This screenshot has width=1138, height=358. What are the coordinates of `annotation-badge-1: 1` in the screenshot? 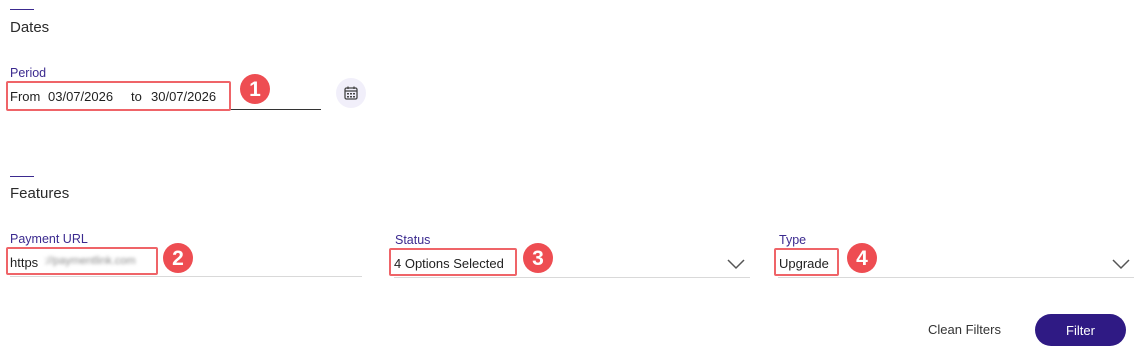 It's located at (255, 89).